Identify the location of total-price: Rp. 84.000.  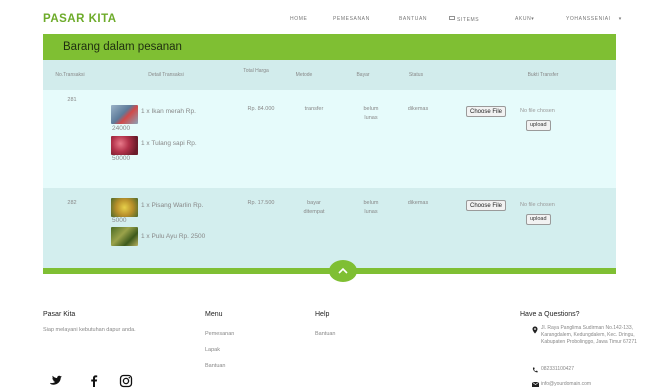
(261, 109).